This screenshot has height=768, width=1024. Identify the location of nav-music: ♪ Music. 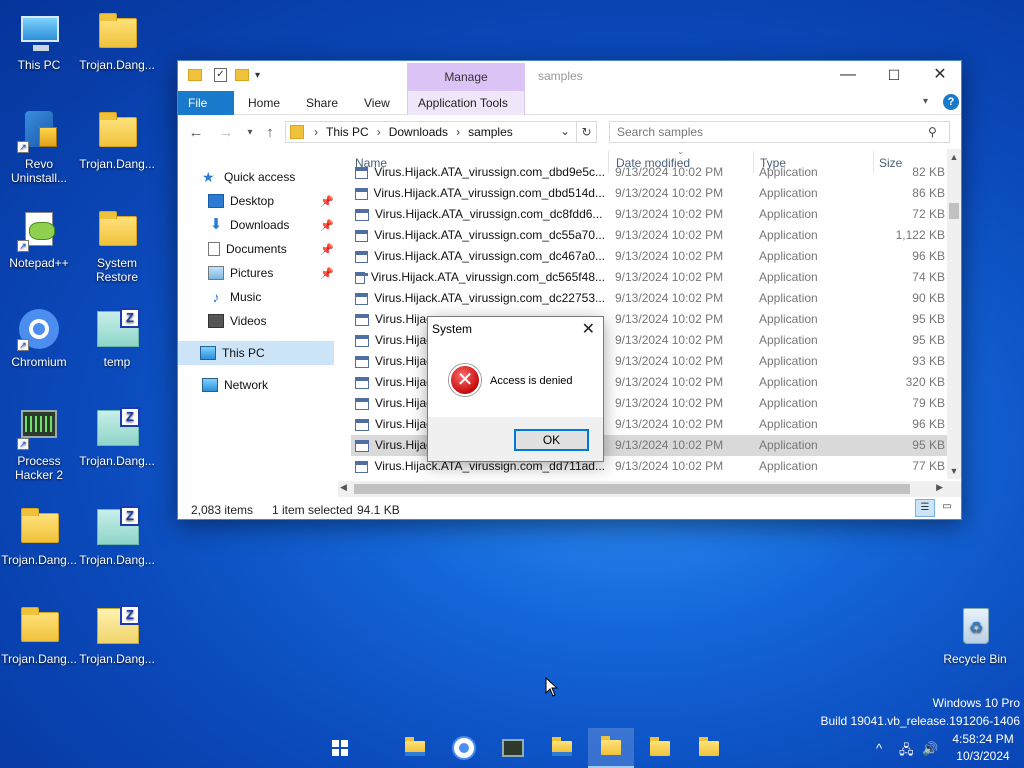
(271, 297).